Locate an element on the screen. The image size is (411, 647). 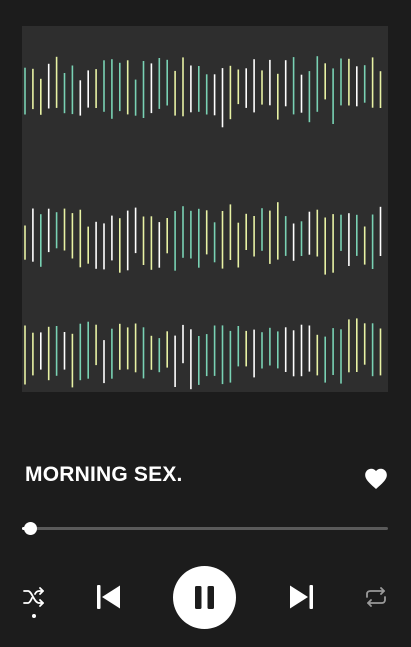
play-pause-button is located at coordinates (204, 597).